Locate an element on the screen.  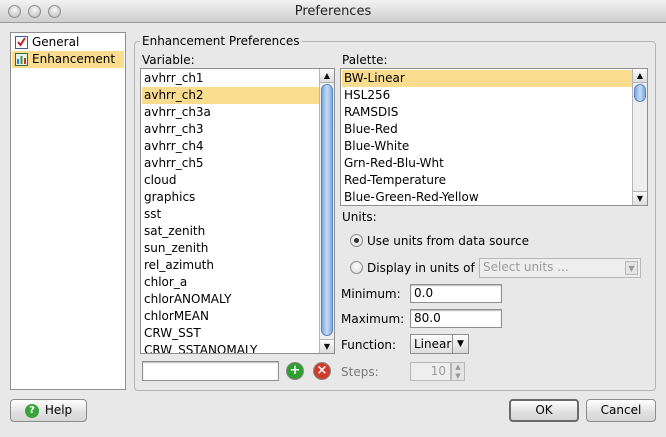
list-item: avhrr_ch3 is located at coordinates (230, 129).